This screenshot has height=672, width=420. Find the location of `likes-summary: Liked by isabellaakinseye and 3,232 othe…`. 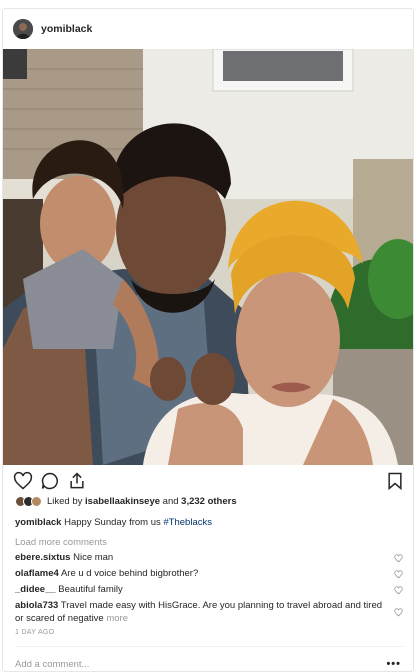

likes-summary: Liked by isabellaakinseye and 3,232 othe… is located at coordinates (142, 501).